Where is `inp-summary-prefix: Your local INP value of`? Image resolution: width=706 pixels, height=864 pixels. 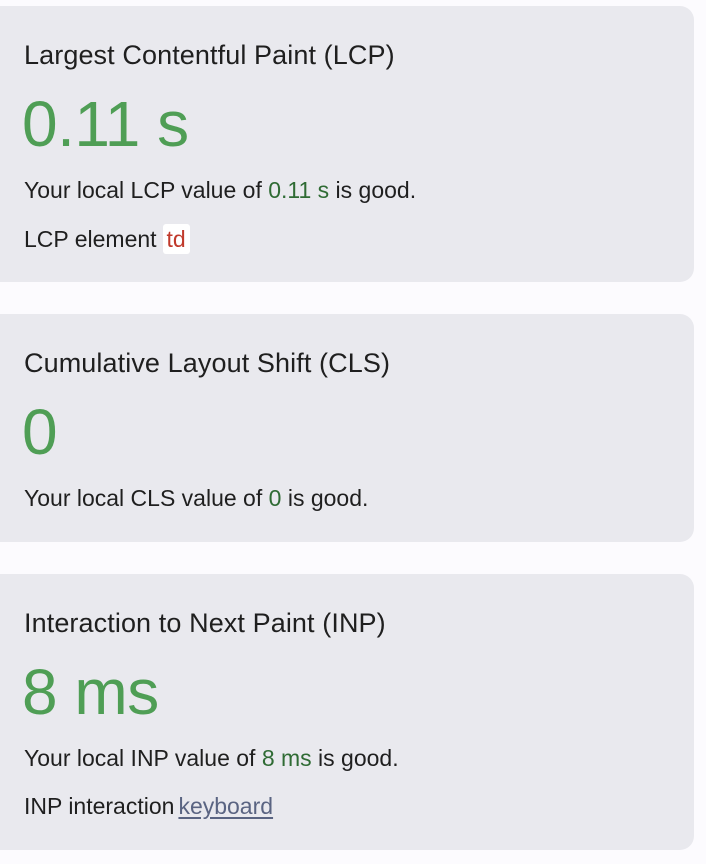
inp-summary-prefix: Your local INP value of is located at coordinates (143, 758).